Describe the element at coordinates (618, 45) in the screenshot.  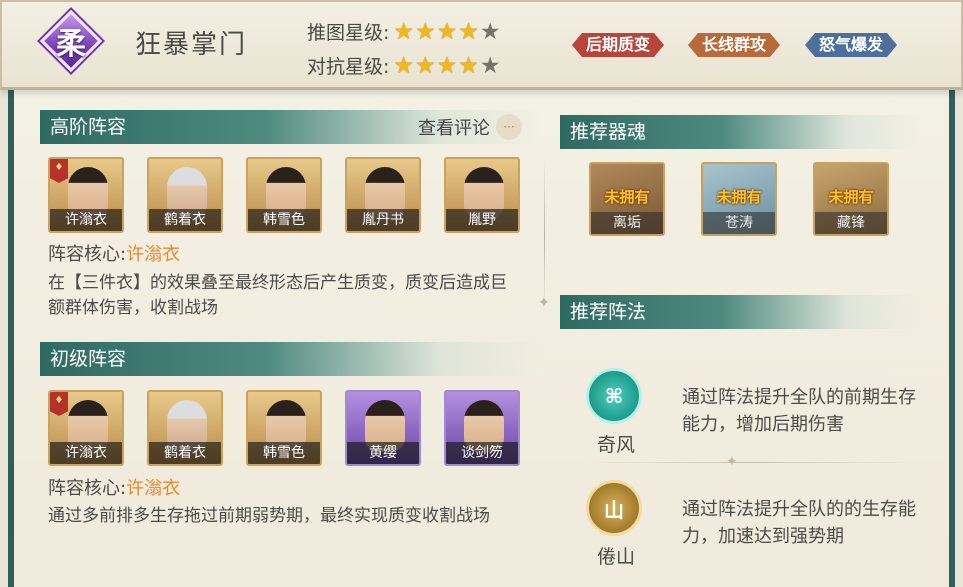
I see `tag-late-game: 后期质变` at that location.